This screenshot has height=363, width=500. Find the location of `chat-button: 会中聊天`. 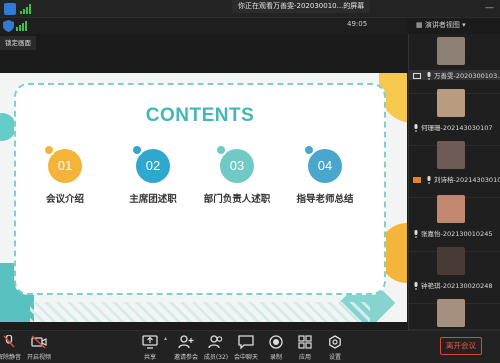

chat-button: 会中聊天 is located at coordinates (246, 348).